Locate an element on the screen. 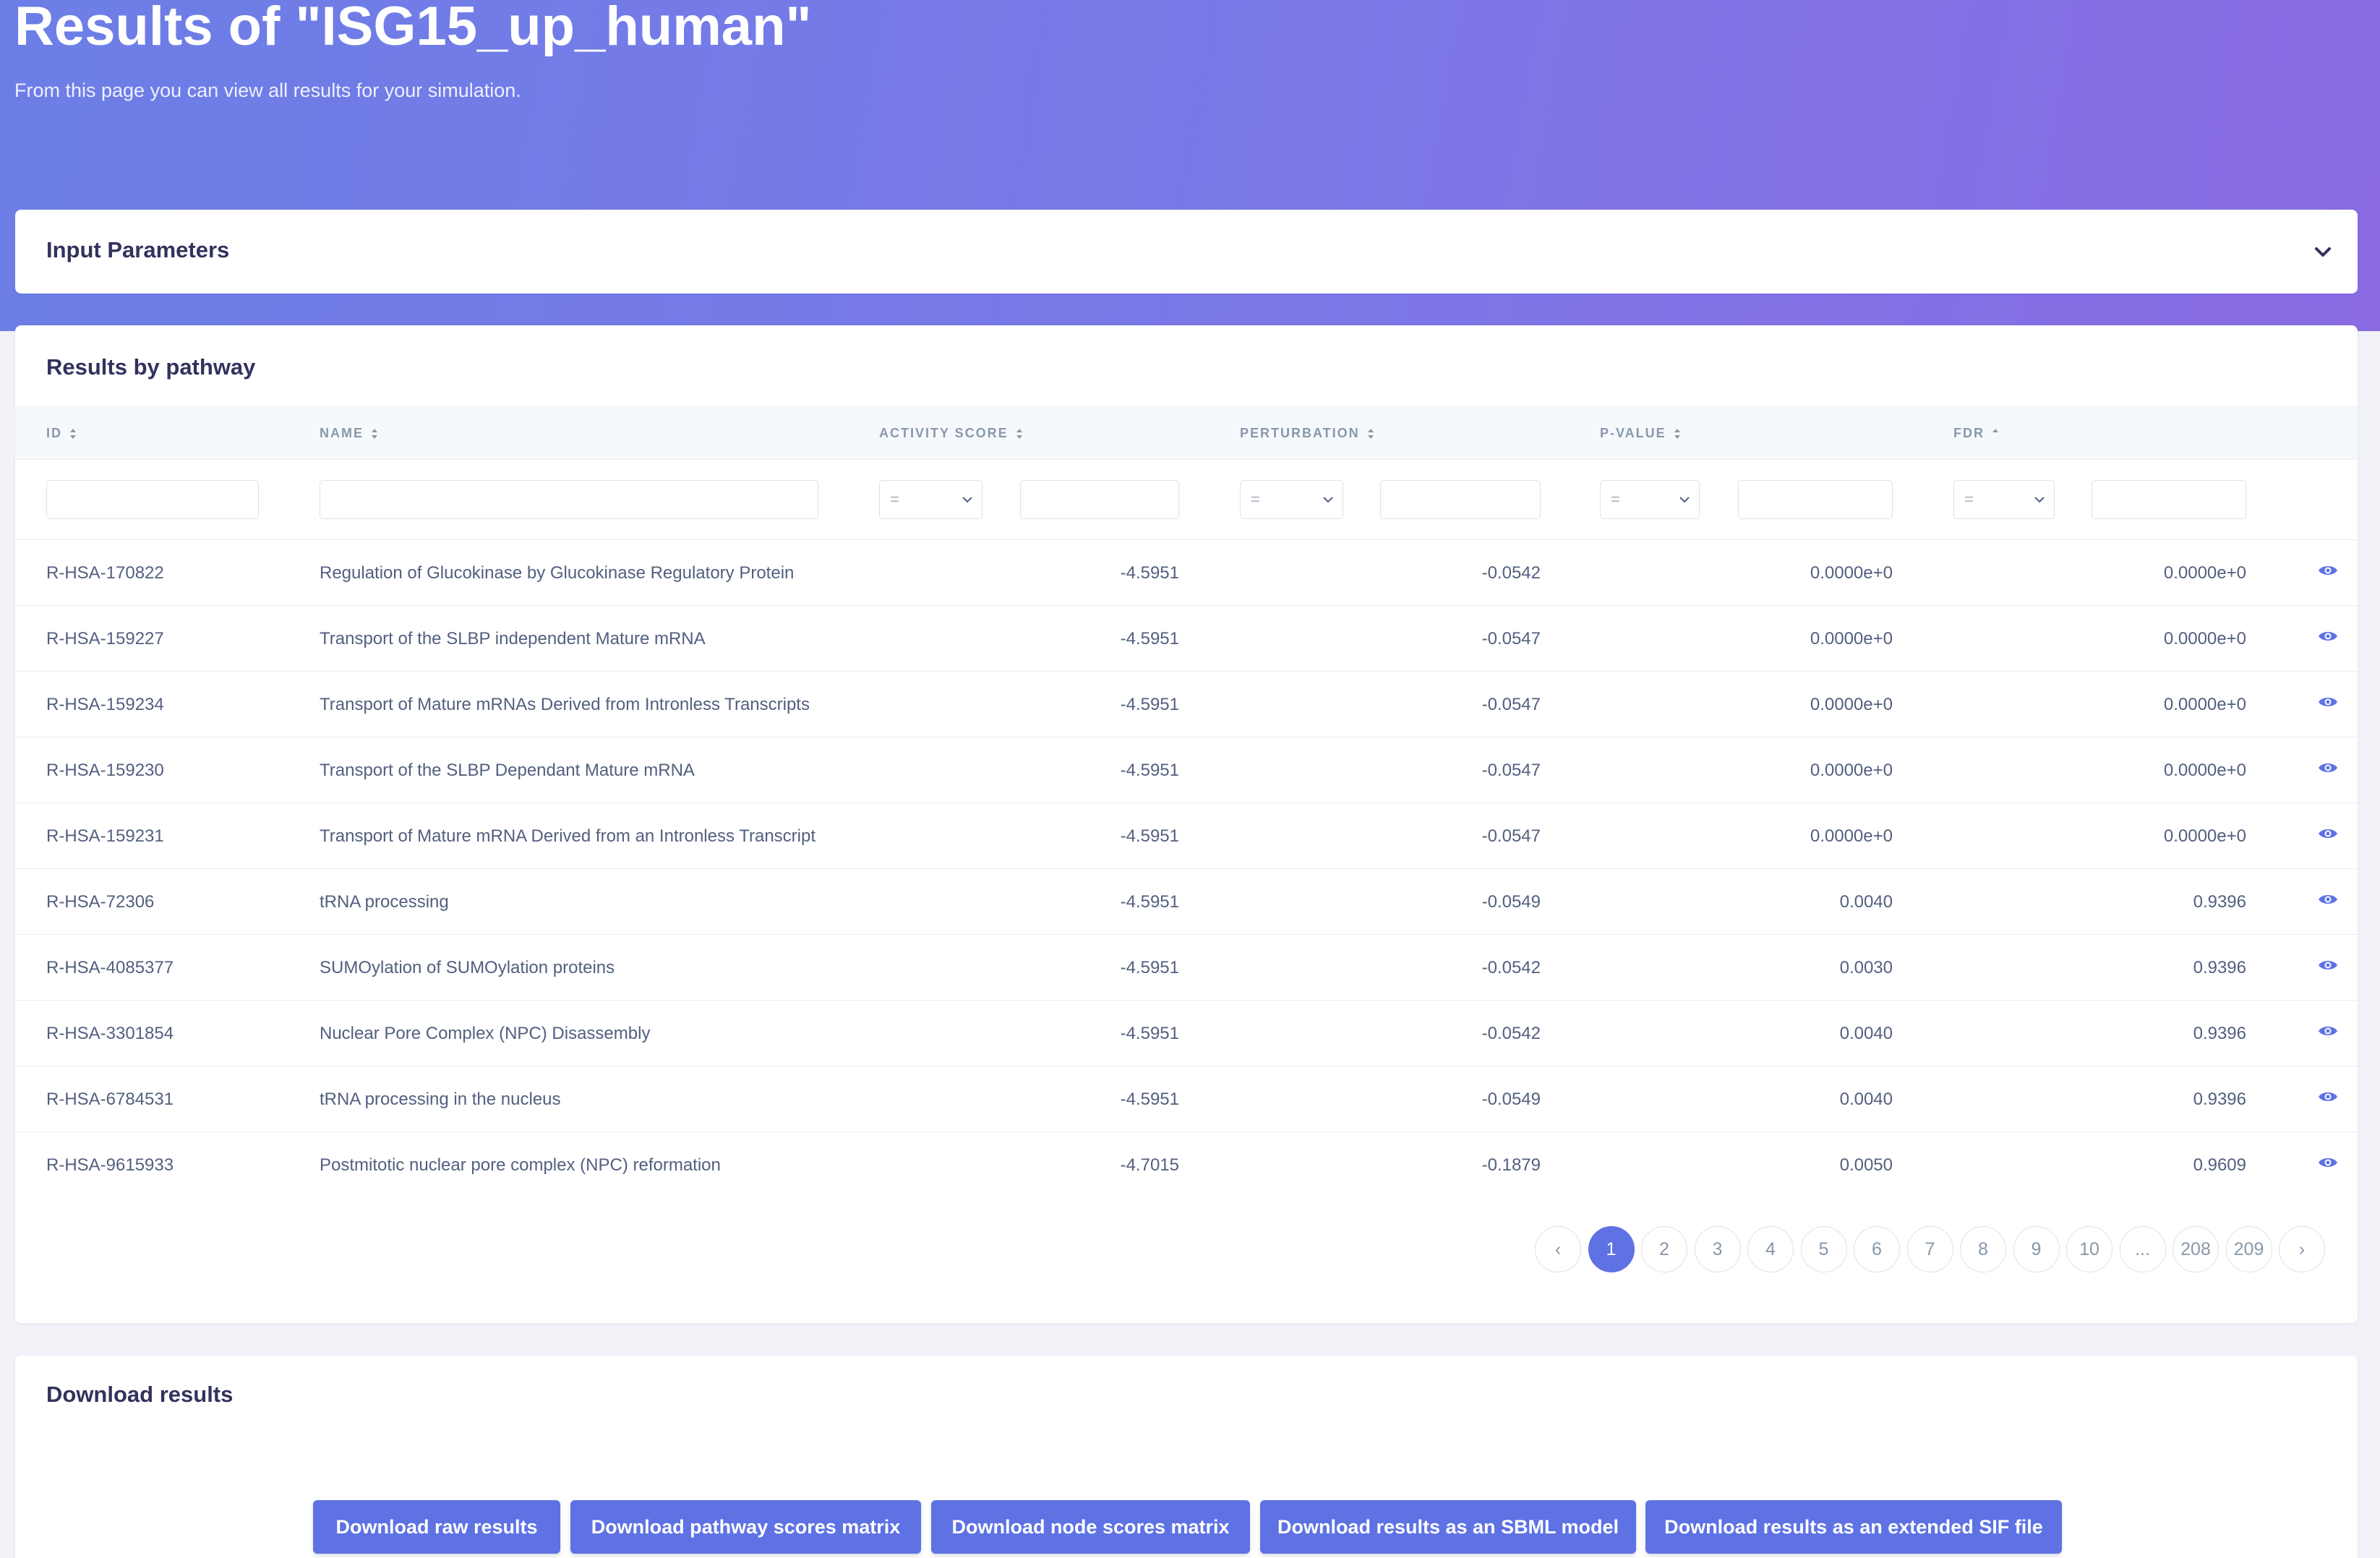 The width and height of the screenshot is (2380, 1558). download-node-scores-button: Download node scores matrix is located at coordinates (1090, 1527).